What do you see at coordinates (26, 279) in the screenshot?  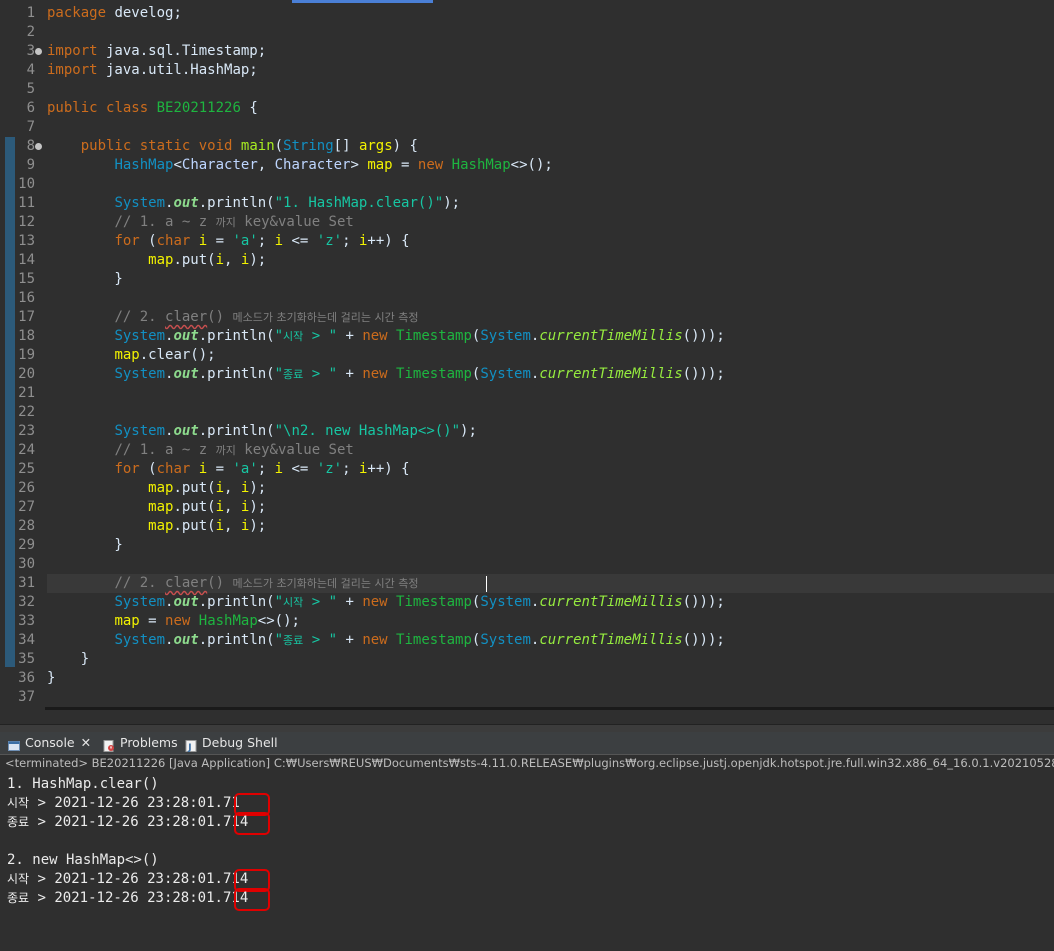 I see `line-number: 15` at bounding box center [26, 279].